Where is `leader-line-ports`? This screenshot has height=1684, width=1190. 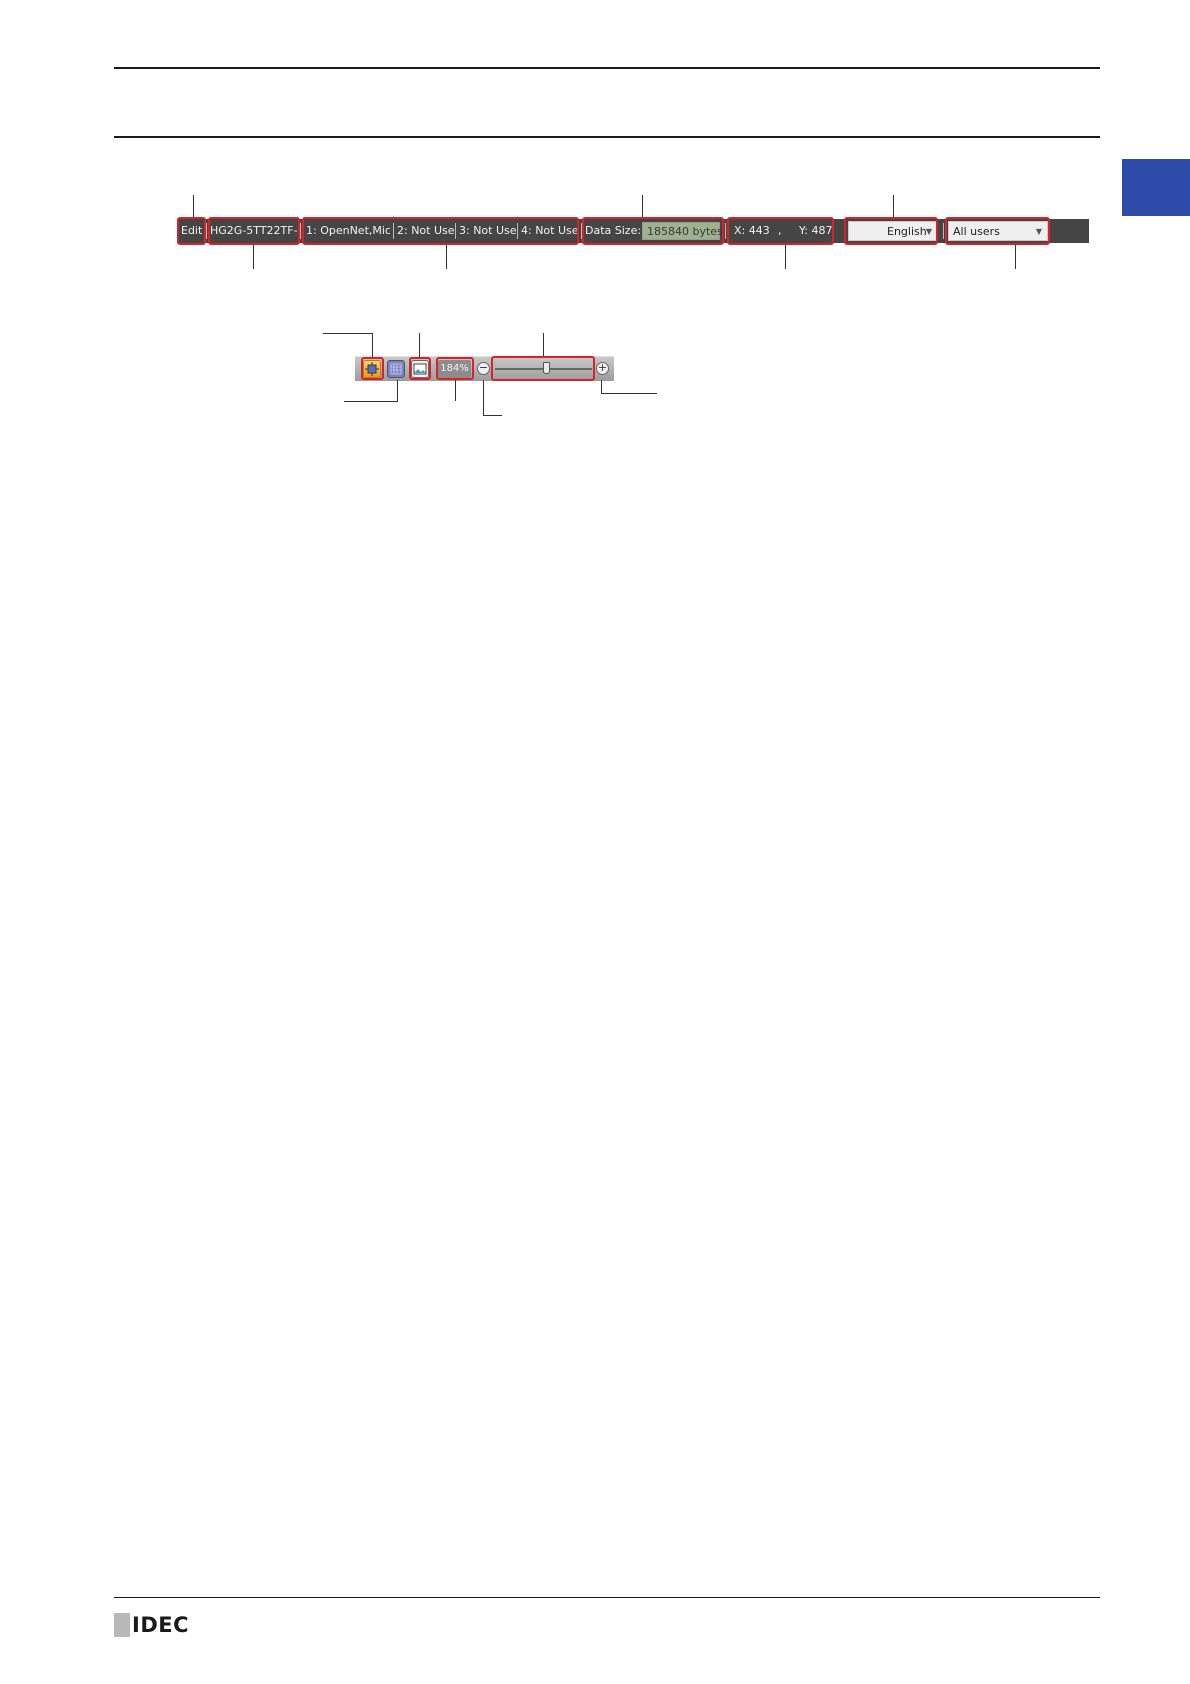 leader-line-ports is located at coordinates (446, 257).